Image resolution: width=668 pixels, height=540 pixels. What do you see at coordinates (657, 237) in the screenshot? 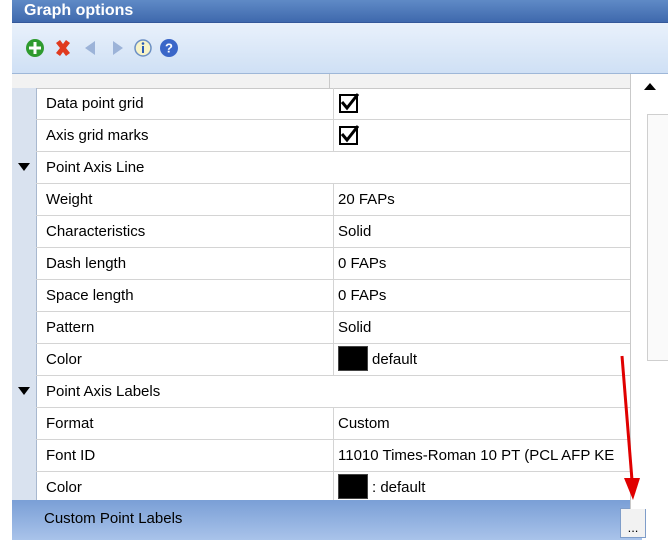
I see `scroll-thumb` at bounding box center [657, 237].